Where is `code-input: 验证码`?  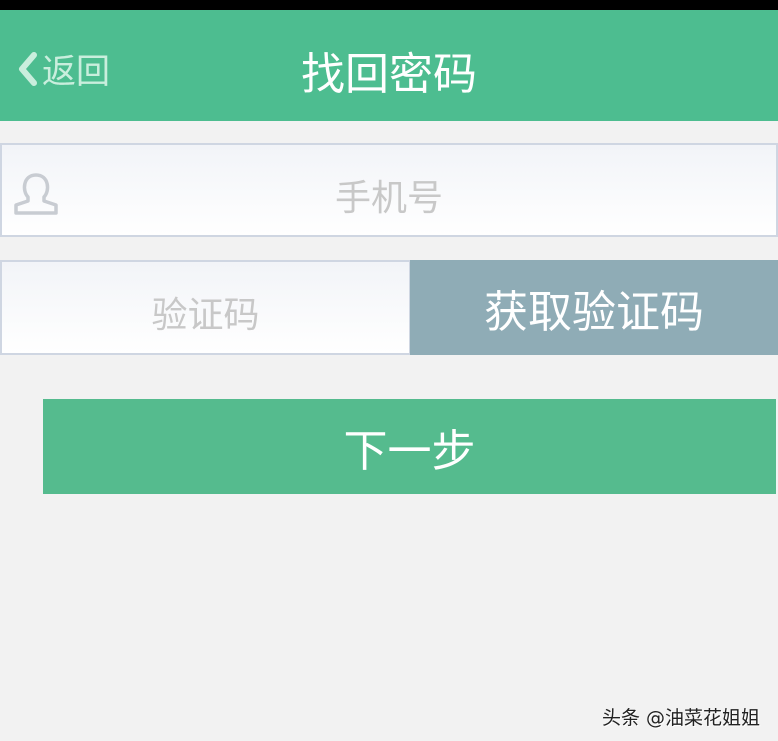 code-input: 验证码 is located at coordinates (205, 307).